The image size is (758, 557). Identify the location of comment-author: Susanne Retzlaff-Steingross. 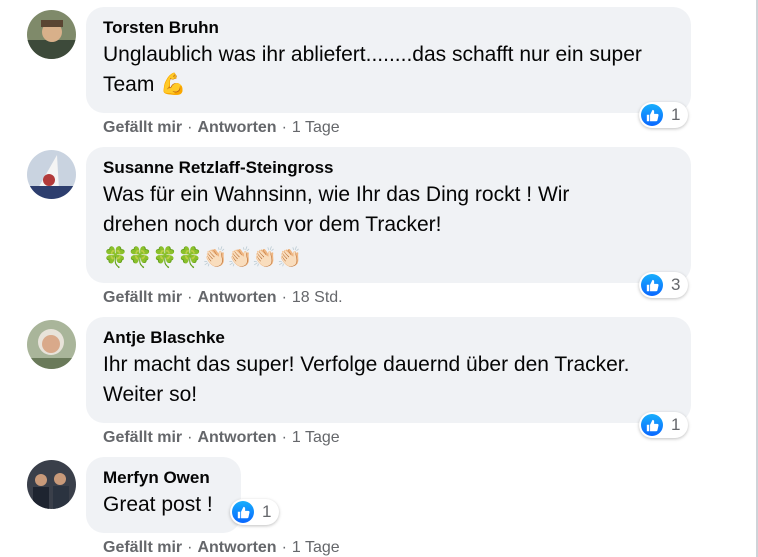
(388, 168).